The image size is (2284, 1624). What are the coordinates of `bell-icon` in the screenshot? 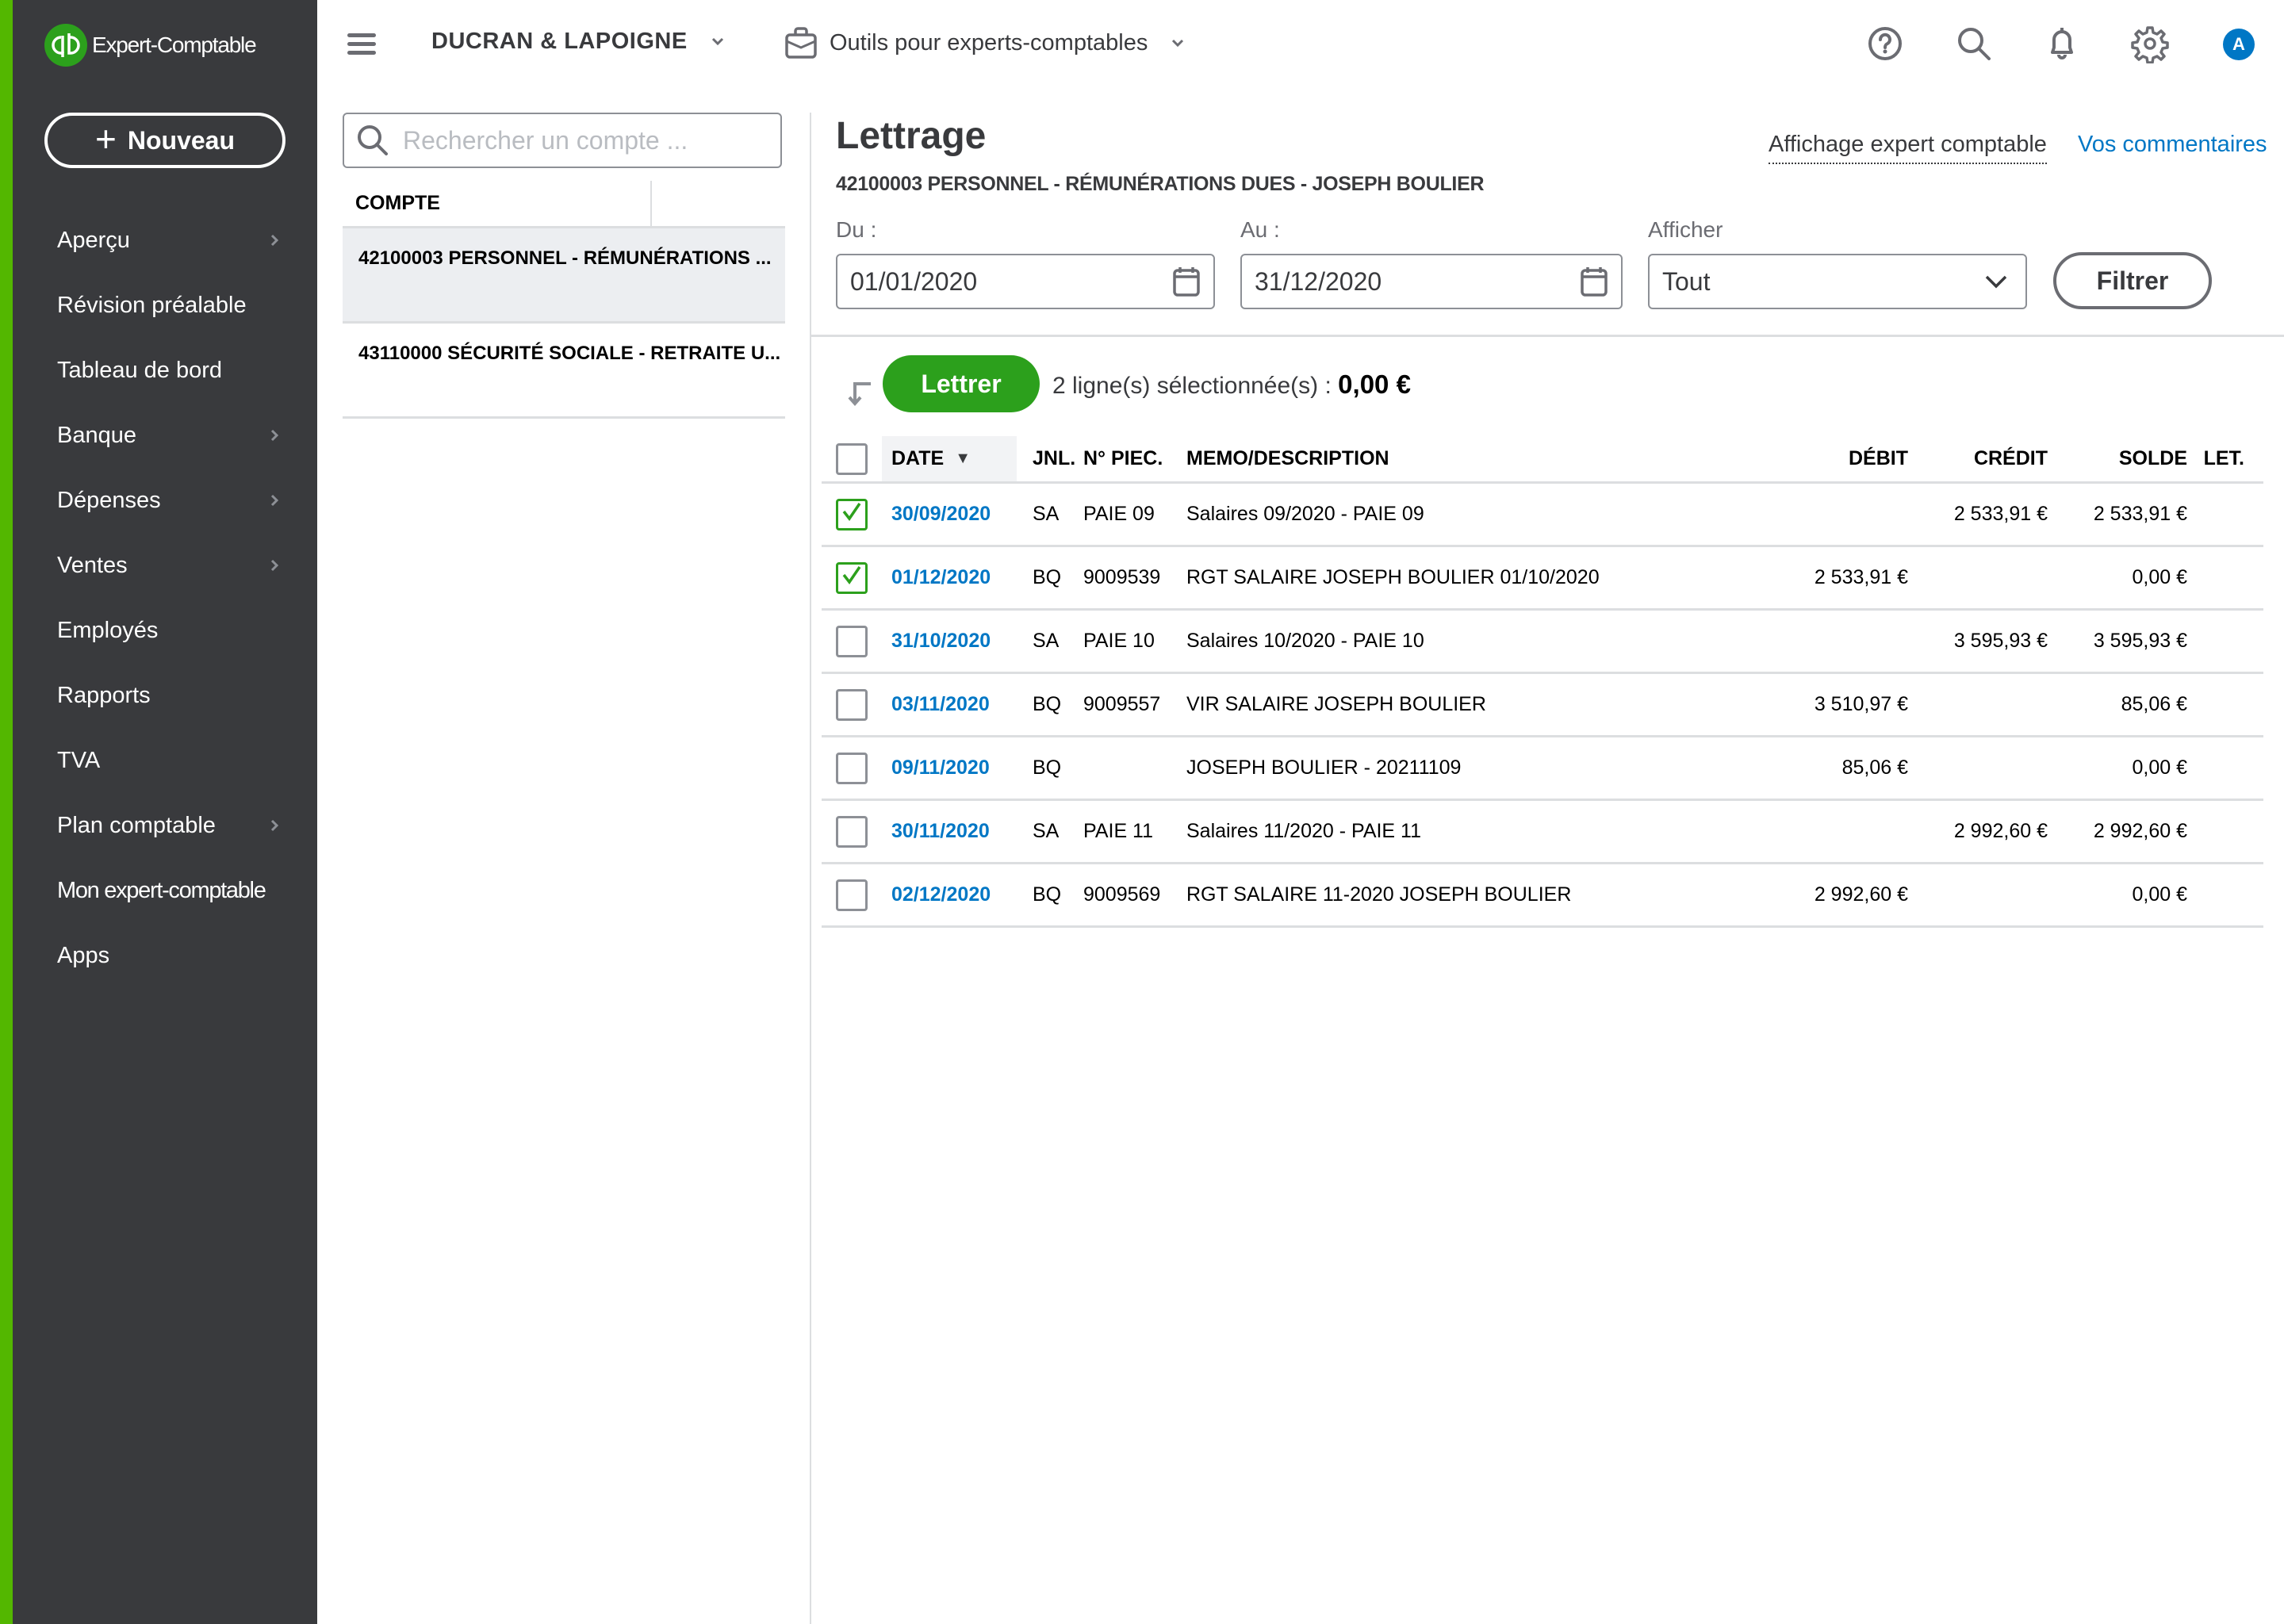 It's located at (2062, 43).